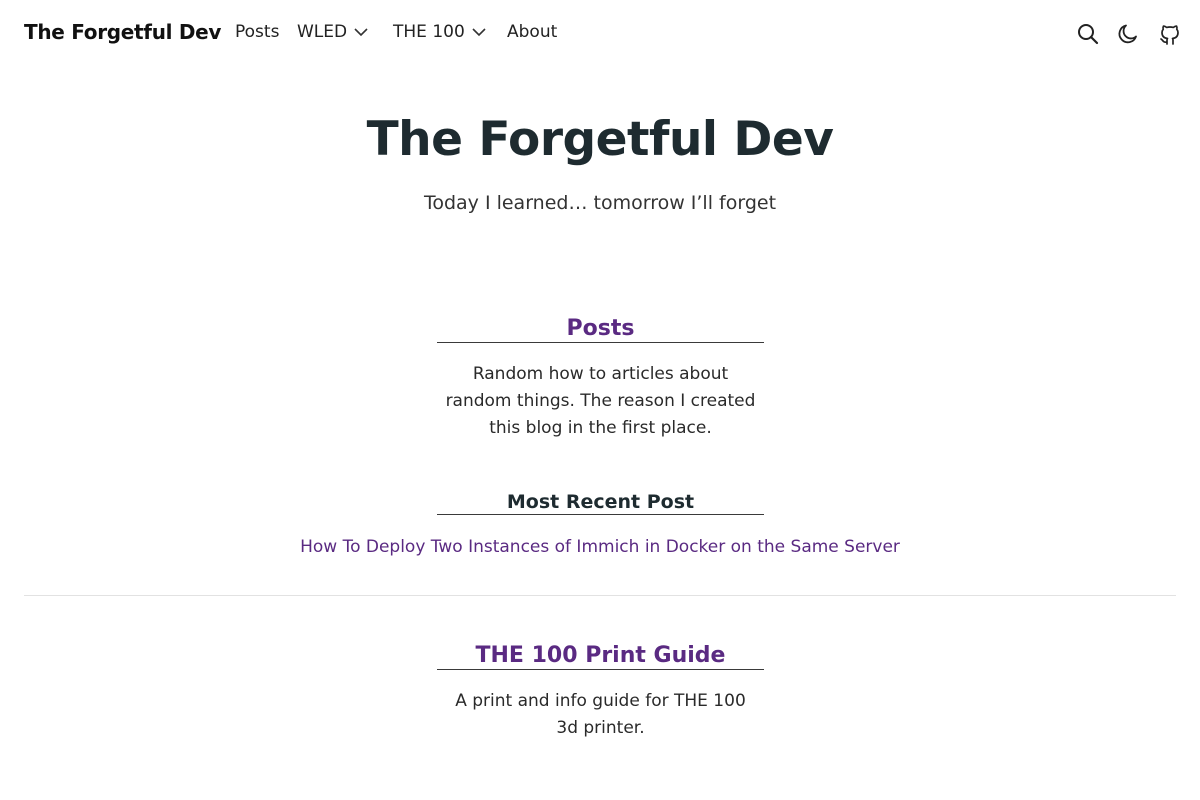  Describe the element at coordinates (600, 203) in the screenshot. I see `hero-subtitle: Today I learned… tomorrow I’ll forget` at that location.